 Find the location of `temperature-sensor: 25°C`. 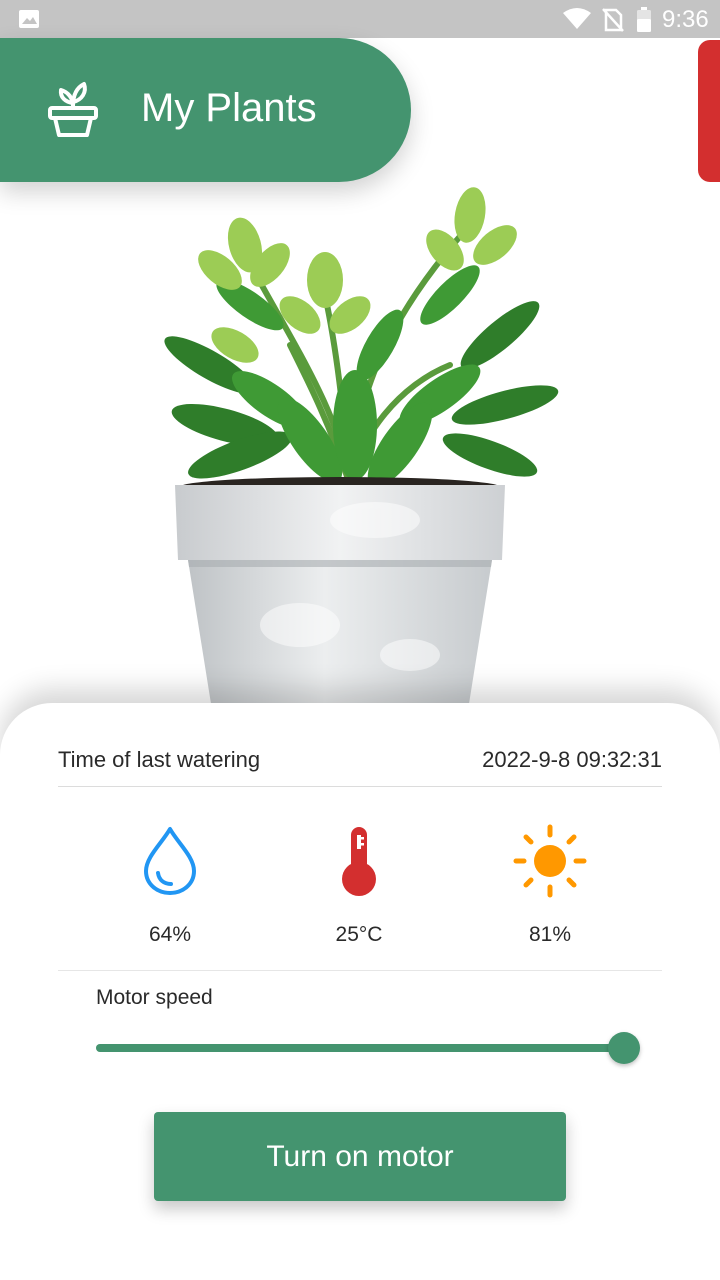

temperature-sensor: 25°C is located at coordinates (359, 890).